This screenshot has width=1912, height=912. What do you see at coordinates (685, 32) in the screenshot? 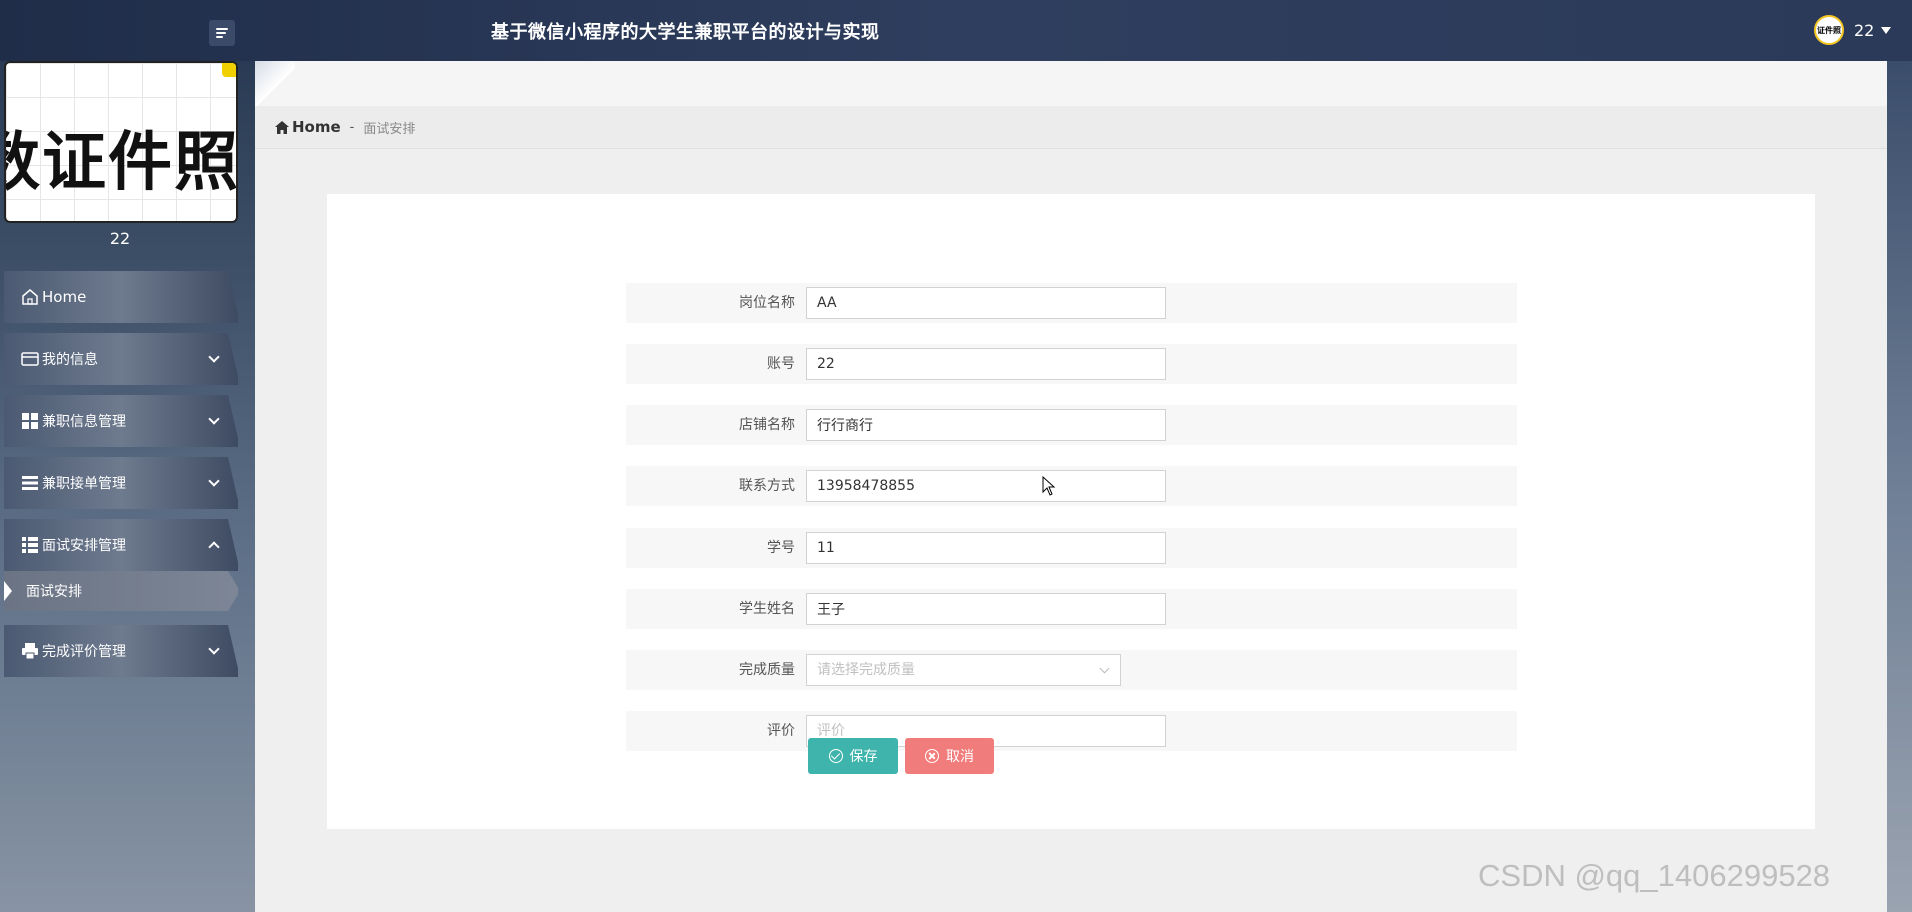
I see `app-title: 基于微信小程序的大学生兼职平台的设计与实现` at bounding box center [685, 32].